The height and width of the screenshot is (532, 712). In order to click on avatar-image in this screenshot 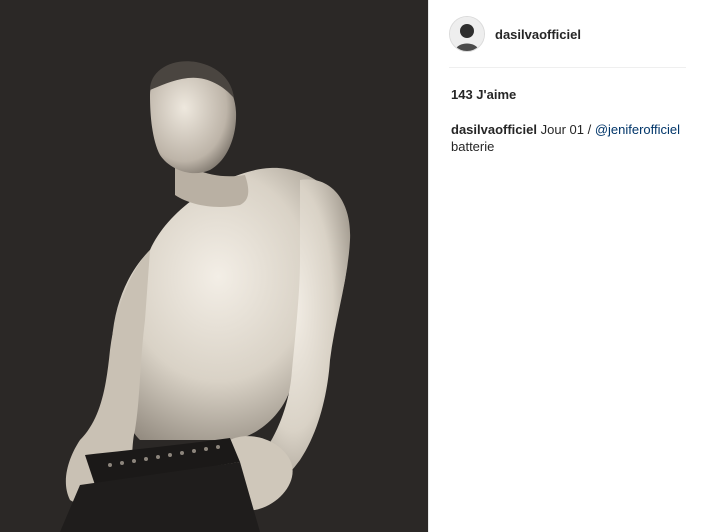, I will do `click(467, 34)`.